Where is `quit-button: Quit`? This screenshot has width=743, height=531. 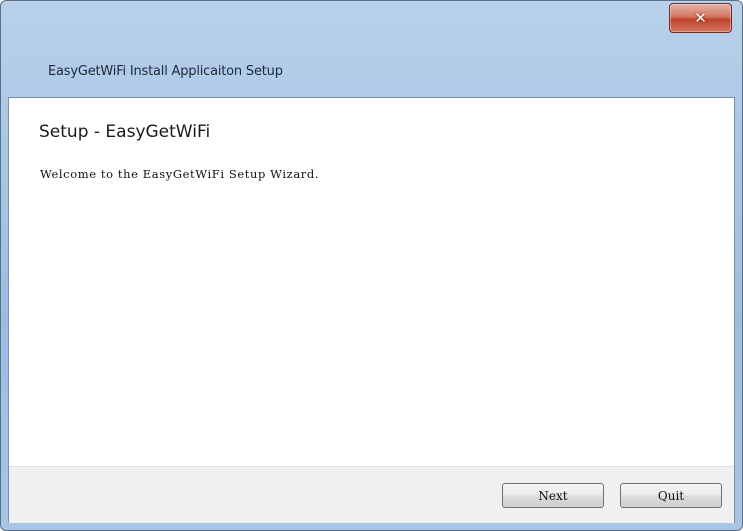
quit-button: Quit is located at coordinates (671, 495).